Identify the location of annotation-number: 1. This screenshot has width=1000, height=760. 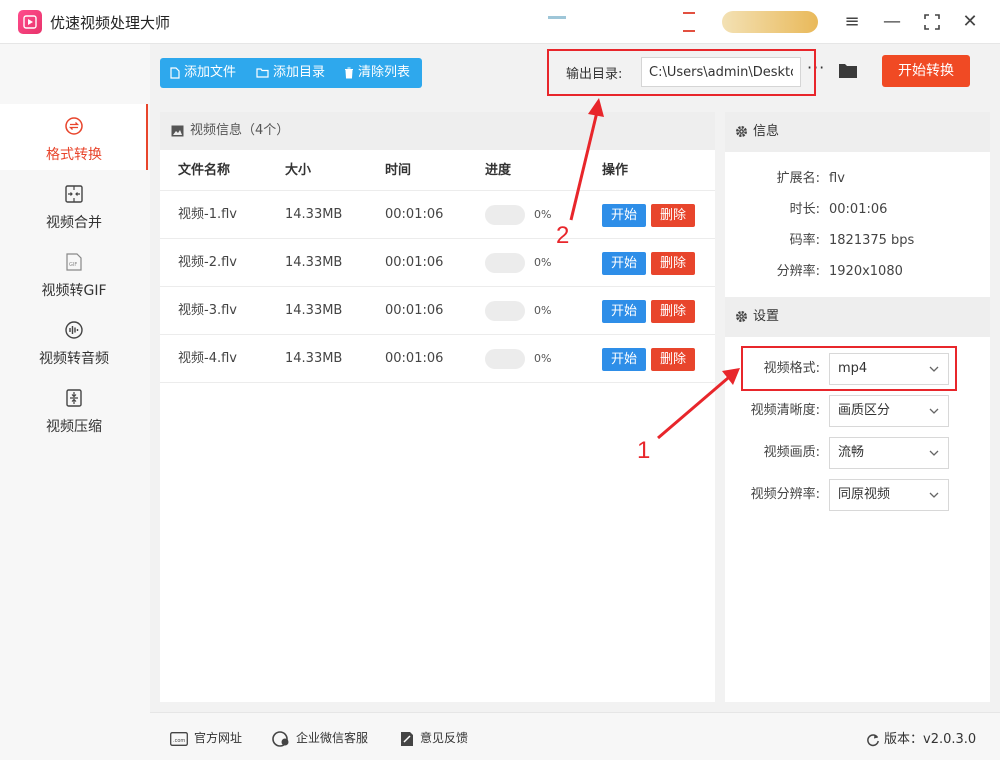
(644, 450).